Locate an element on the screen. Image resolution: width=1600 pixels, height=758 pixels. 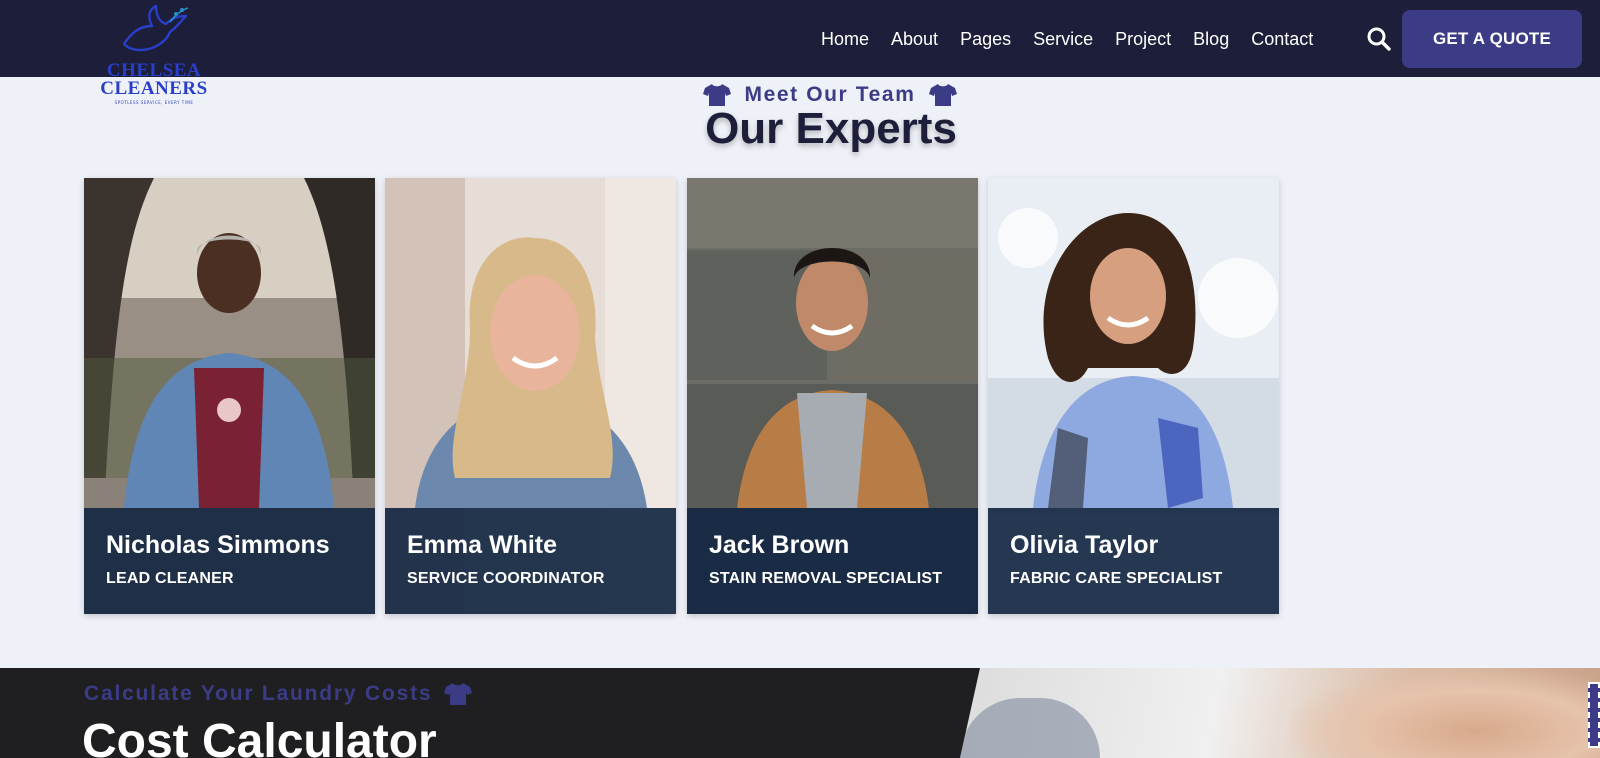
side-scroll-marker is located at coordinates (1594, 715).